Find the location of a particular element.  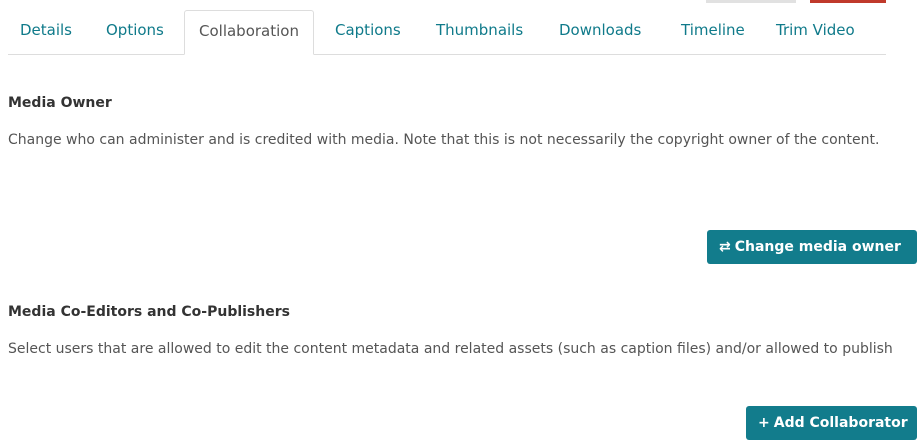

tab-downloads: Downloads is located at coordinates (600, 32).